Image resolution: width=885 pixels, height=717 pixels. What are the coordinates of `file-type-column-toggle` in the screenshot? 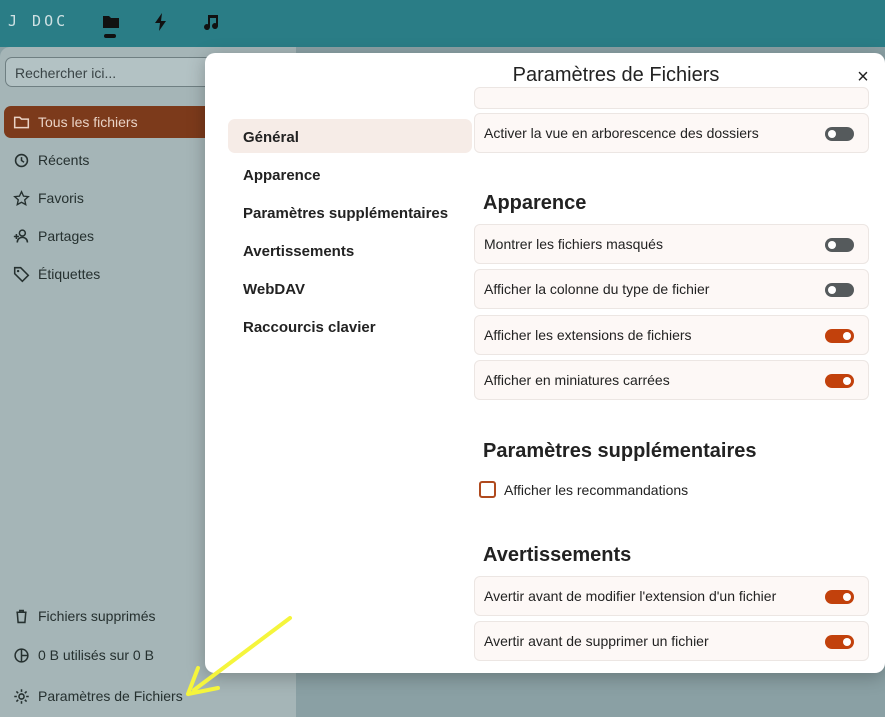 It's located at (839, 290).